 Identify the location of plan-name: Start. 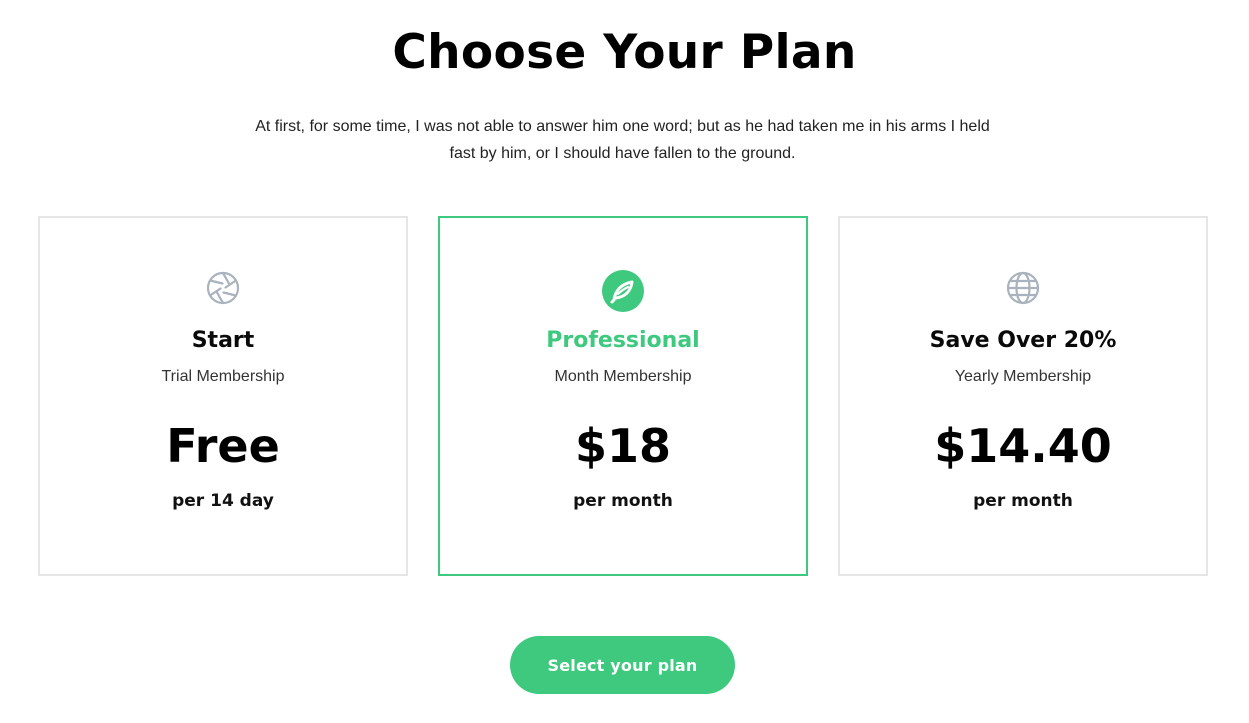
(223, 340).